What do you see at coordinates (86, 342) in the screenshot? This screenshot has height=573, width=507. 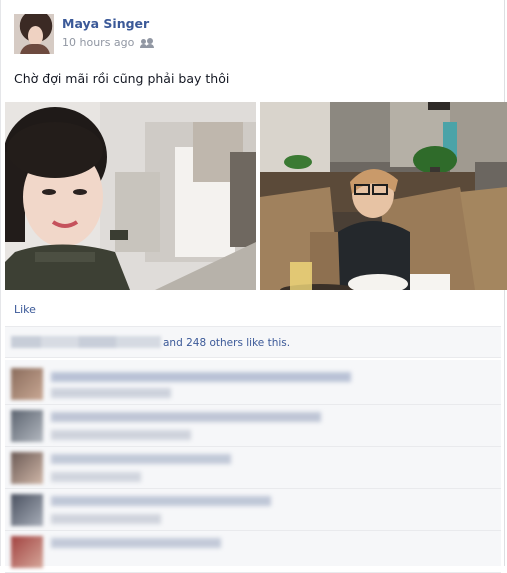 I see `blurred-like-names` at bounding box center [86, 342].